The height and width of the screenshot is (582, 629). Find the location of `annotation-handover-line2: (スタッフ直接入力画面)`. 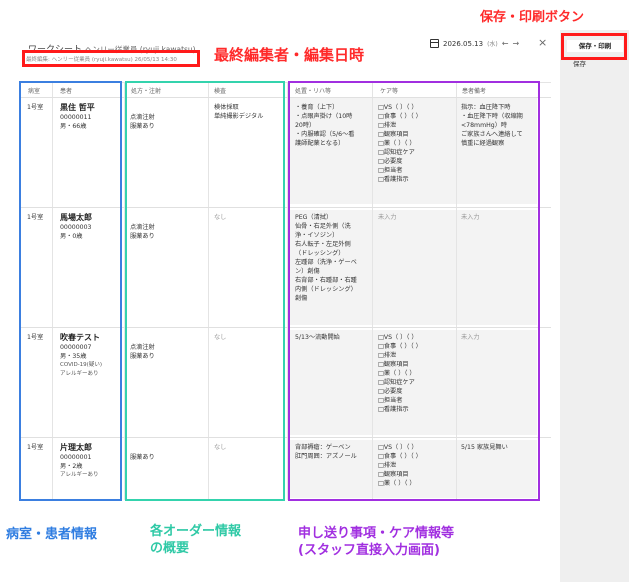

annotation-handover-line2: (スタッフ直接入力画面) is located at coordinates (369, 550).